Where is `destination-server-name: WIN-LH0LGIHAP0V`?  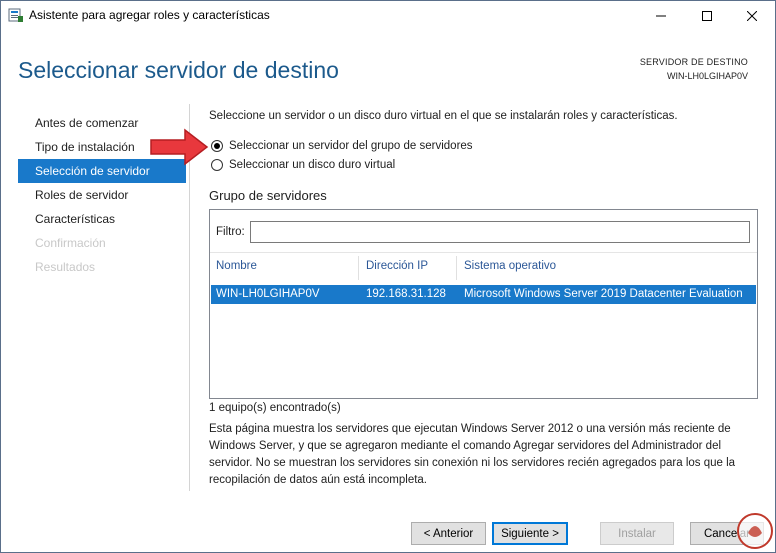 destination-server-name: WIN-LH0LGIHAP0V is located at coordinates (707, 76).